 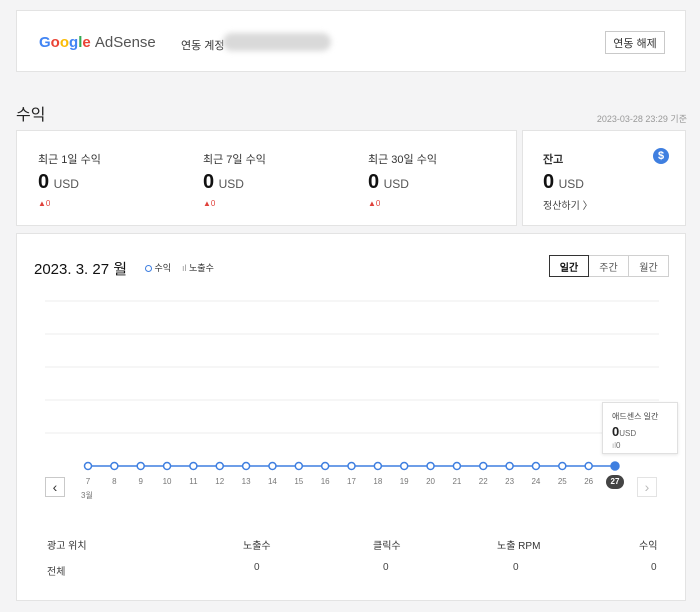 I want to click on unlink-button: 연동 해제, so click(x=635, y=42).